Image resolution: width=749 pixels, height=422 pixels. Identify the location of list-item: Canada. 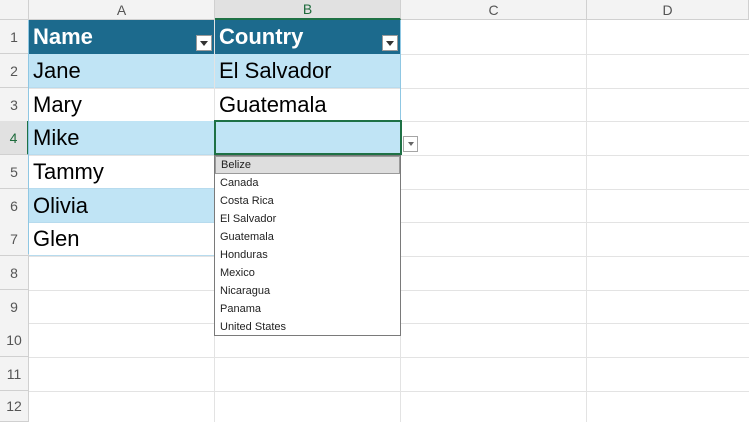
(307, 183).